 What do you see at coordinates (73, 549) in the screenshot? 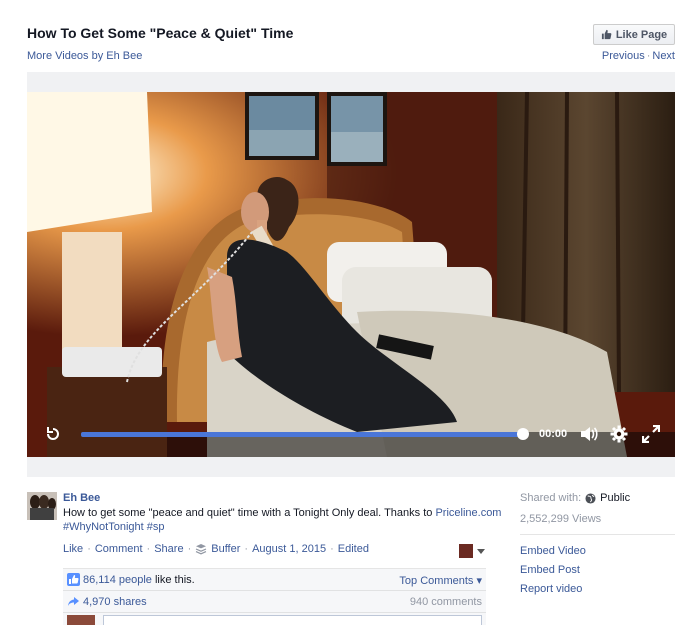
I see `like-link: Like` at bounding box center [73, 549].